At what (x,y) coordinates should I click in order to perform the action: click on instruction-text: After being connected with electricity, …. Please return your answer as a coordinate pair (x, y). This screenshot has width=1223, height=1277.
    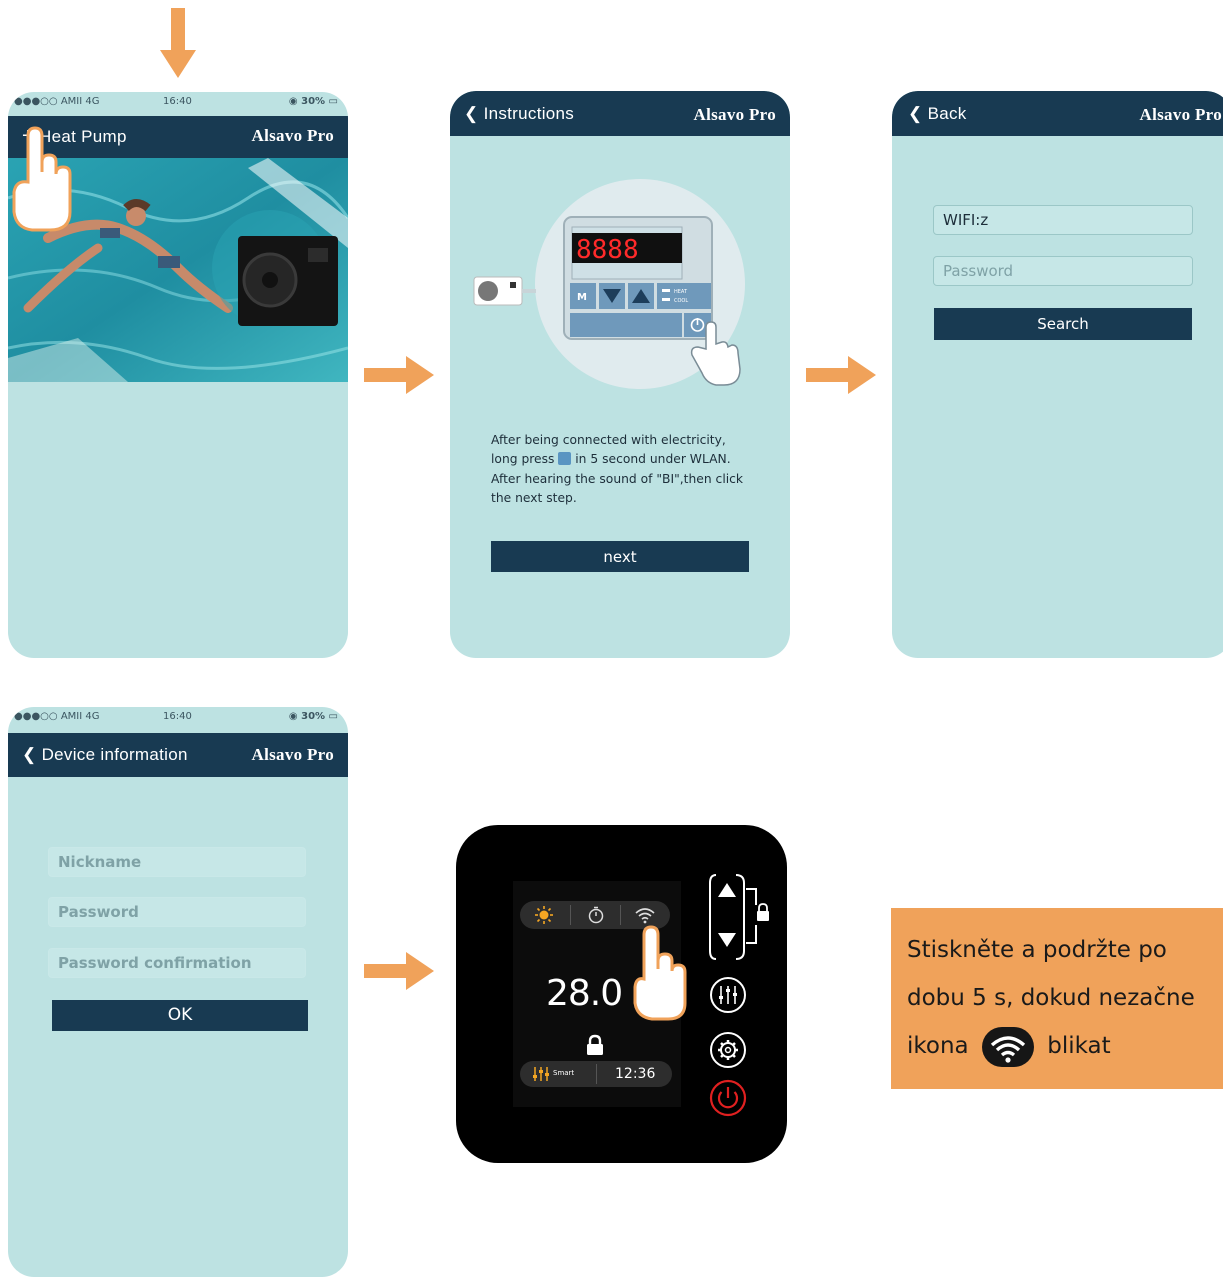
    Looking at the image, I should click on (626, 469).